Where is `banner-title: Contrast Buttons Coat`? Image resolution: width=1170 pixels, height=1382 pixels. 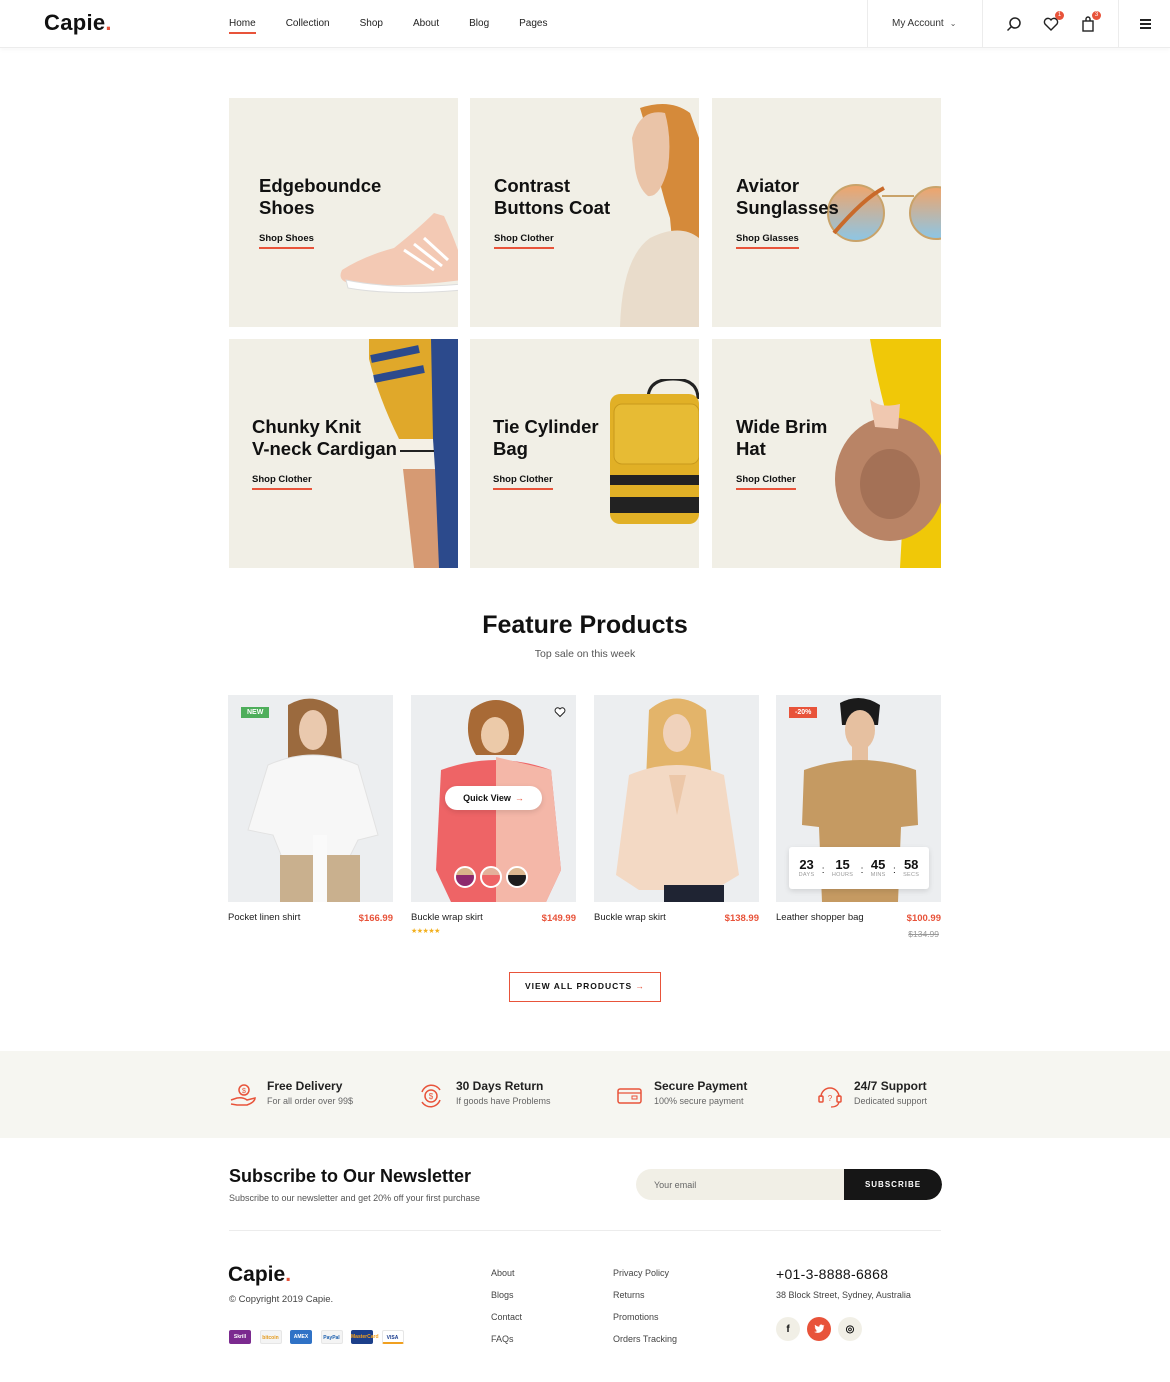
banner-title: Contrast Buttons Coat is located at coordinates (552, 196).